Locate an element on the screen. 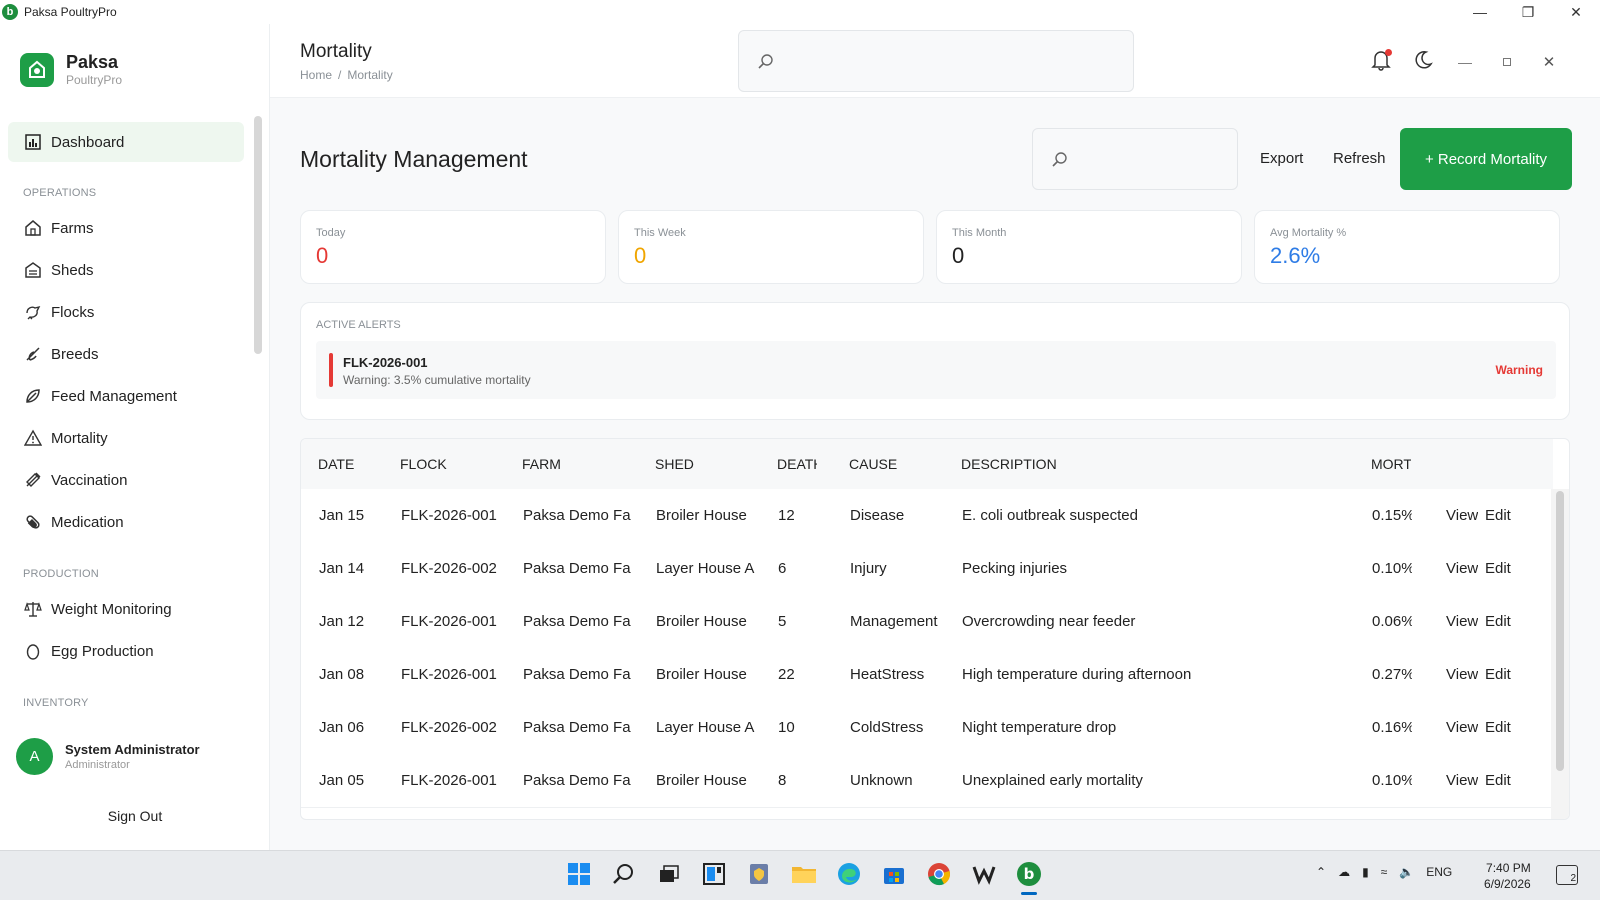  cell-shed: Layer House A is located at coordinates (705, 727).